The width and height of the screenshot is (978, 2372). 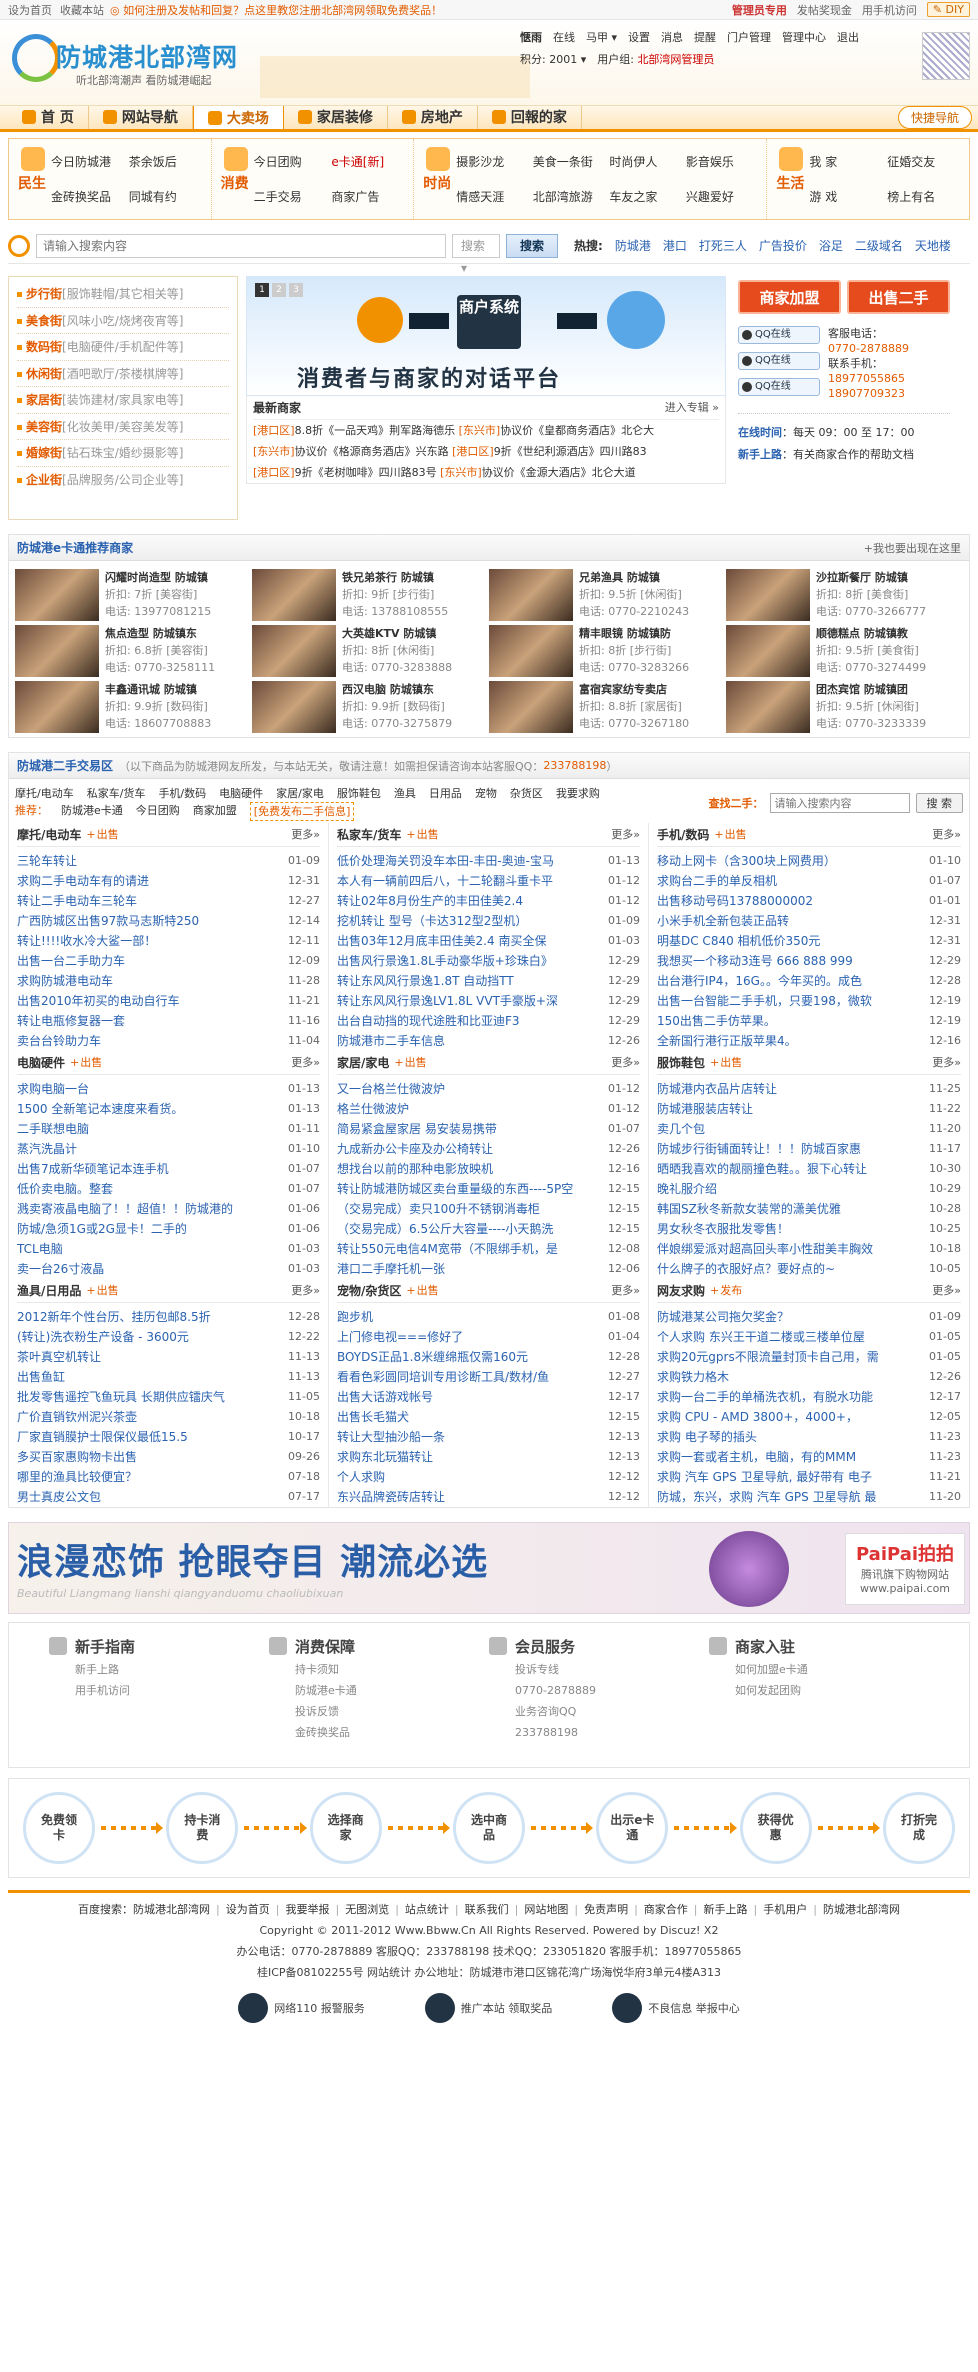 I want to click on item-title: 2012新年个性台历、挂历包邮8.5折, so click(x=149, y=1317).